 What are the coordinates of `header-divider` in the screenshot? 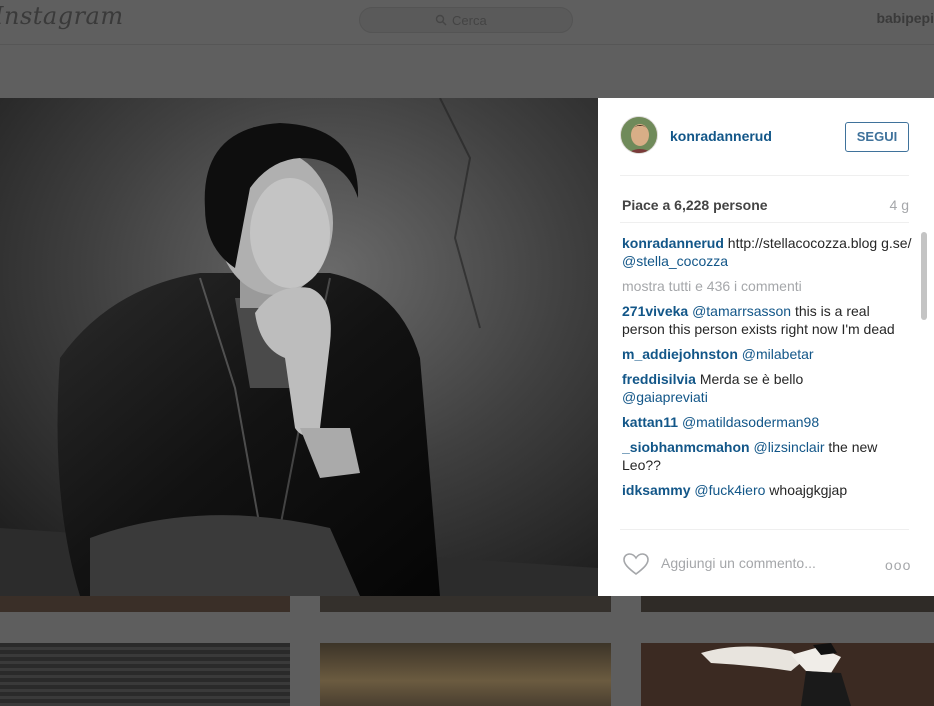 It's located at (467, 44).